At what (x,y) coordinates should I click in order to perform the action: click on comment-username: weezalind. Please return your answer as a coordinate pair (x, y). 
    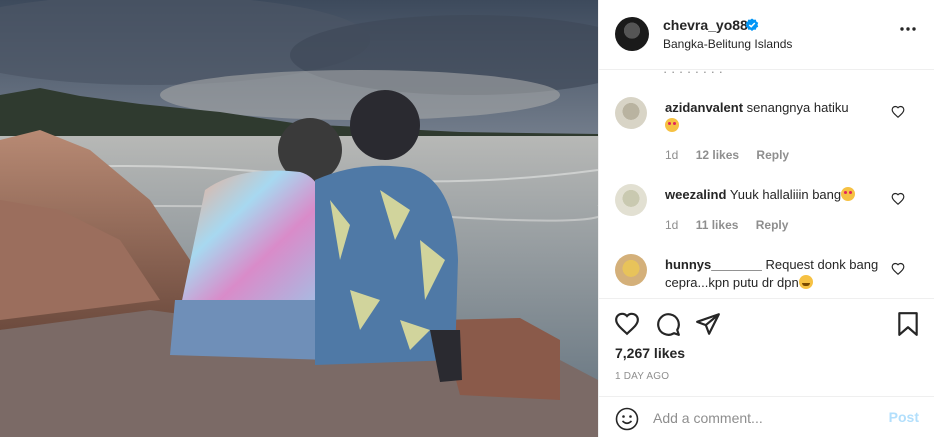
    Looking at the image, I should click on (695, 194).